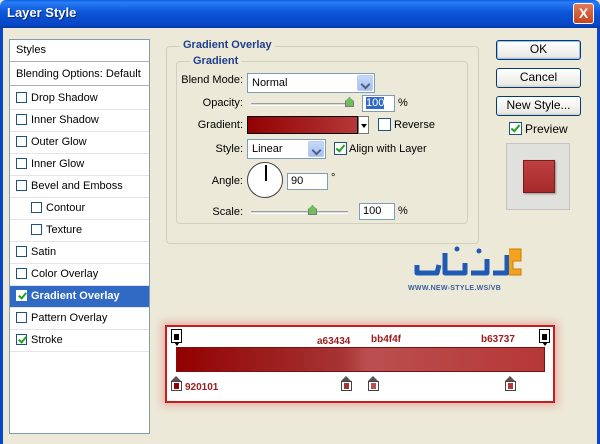  Describe the element at coordinates (360, 359) in the screenshot. I see `gradient-bar` at that location.